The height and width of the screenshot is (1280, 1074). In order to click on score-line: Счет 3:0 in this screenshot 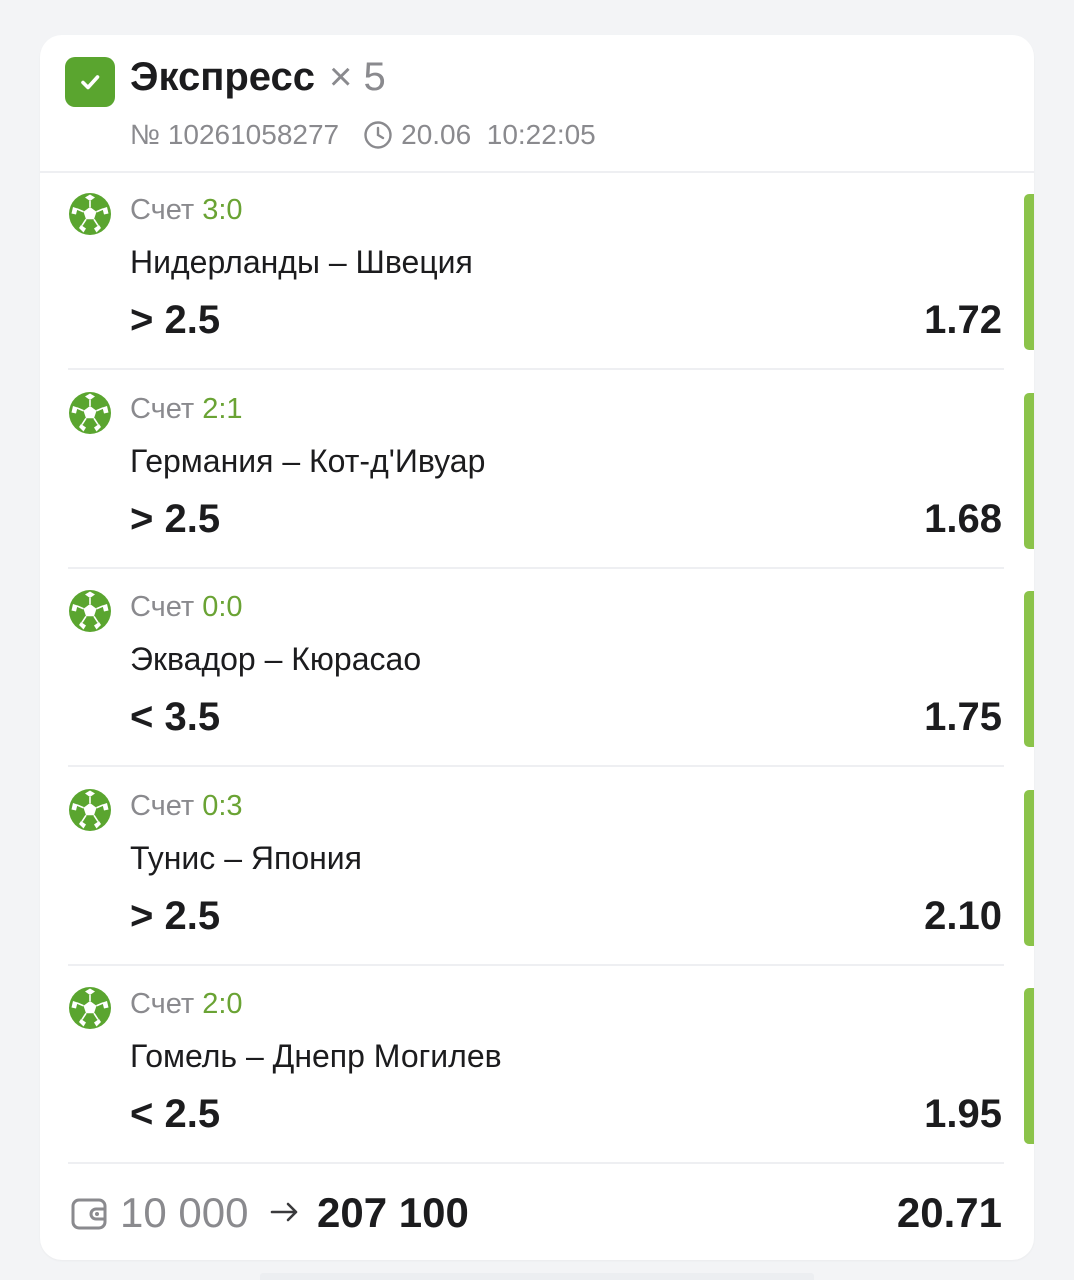, I will do `click(186, 210)`.